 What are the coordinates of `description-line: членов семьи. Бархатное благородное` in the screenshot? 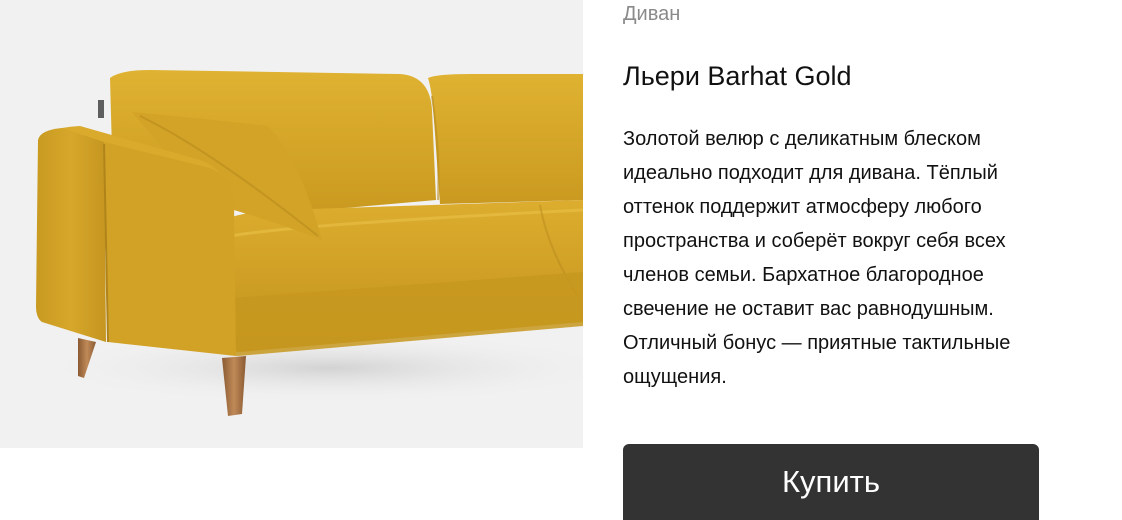 It's located at (803, 275).